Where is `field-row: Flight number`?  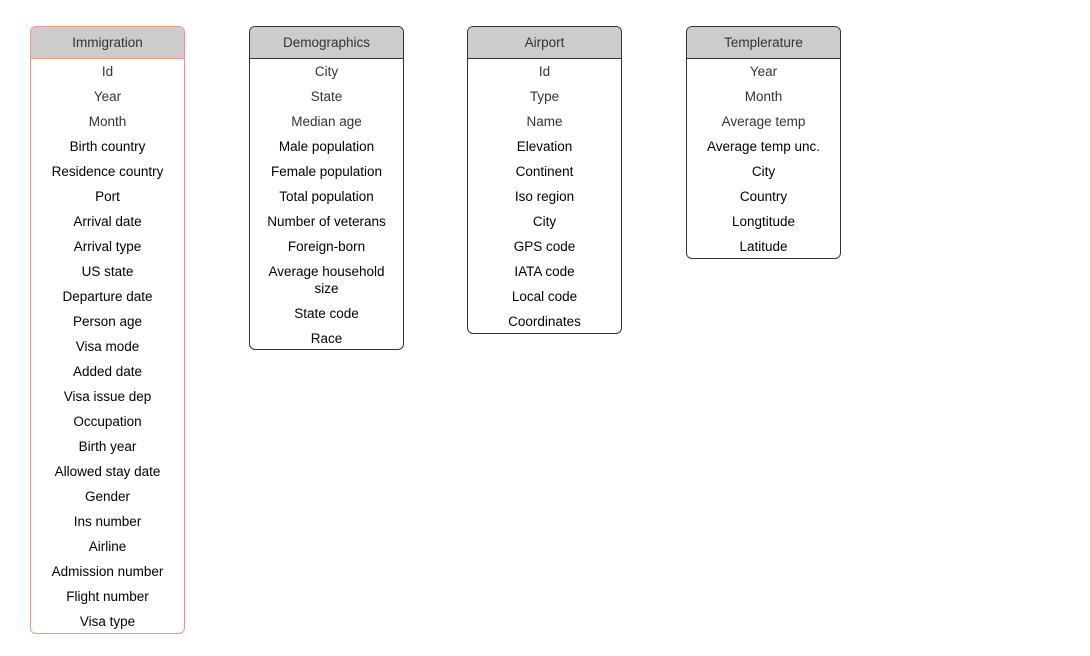 field-row: Flight number is located at coordinates (107, 596).